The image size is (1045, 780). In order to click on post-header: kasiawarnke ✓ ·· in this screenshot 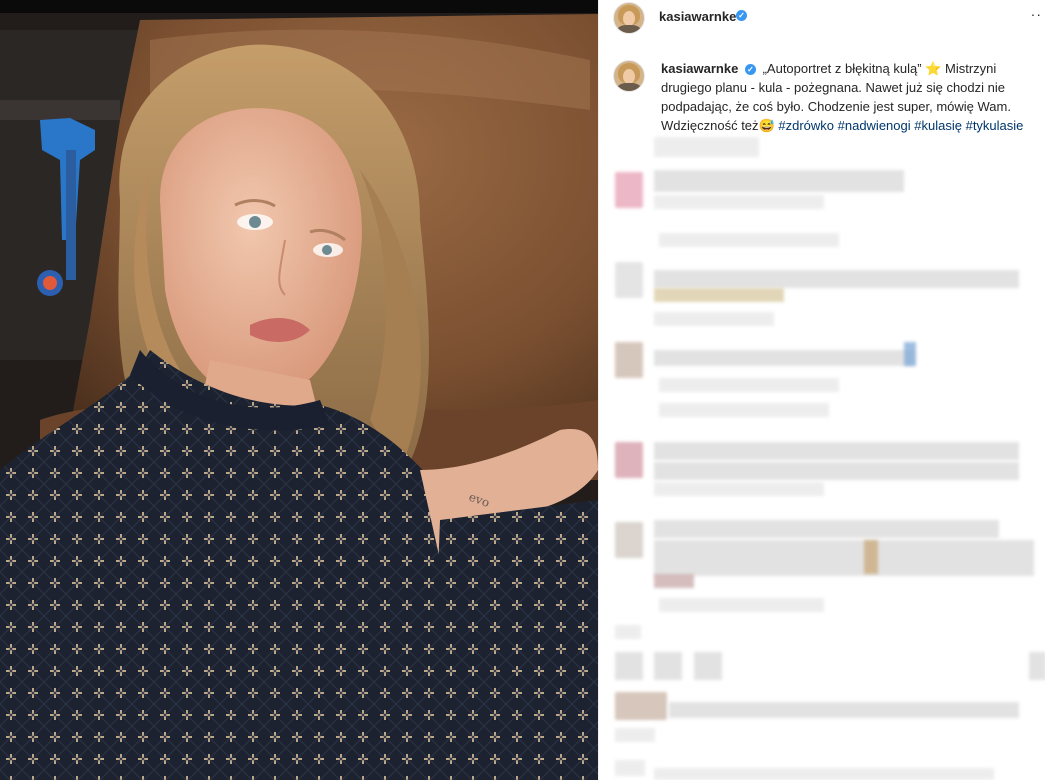, I will do `click(822, 17)`.